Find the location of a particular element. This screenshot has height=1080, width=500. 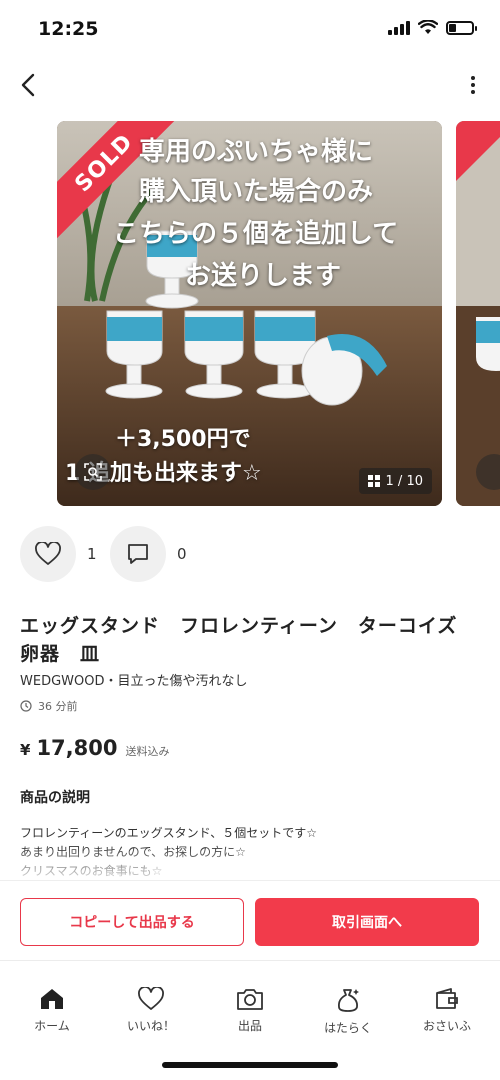

price-amount: 17,800 is located at coordinates (77, 748).